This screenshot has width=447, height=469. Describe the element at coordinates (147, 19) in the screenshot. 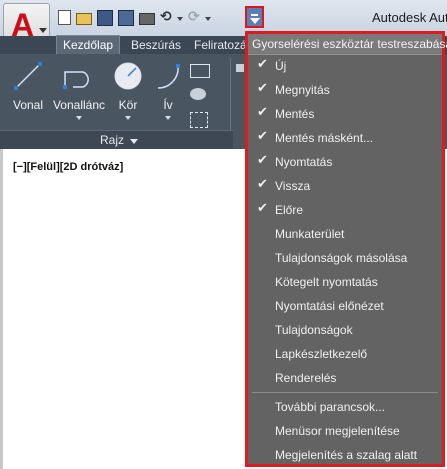

I see `print-icon` at that location.